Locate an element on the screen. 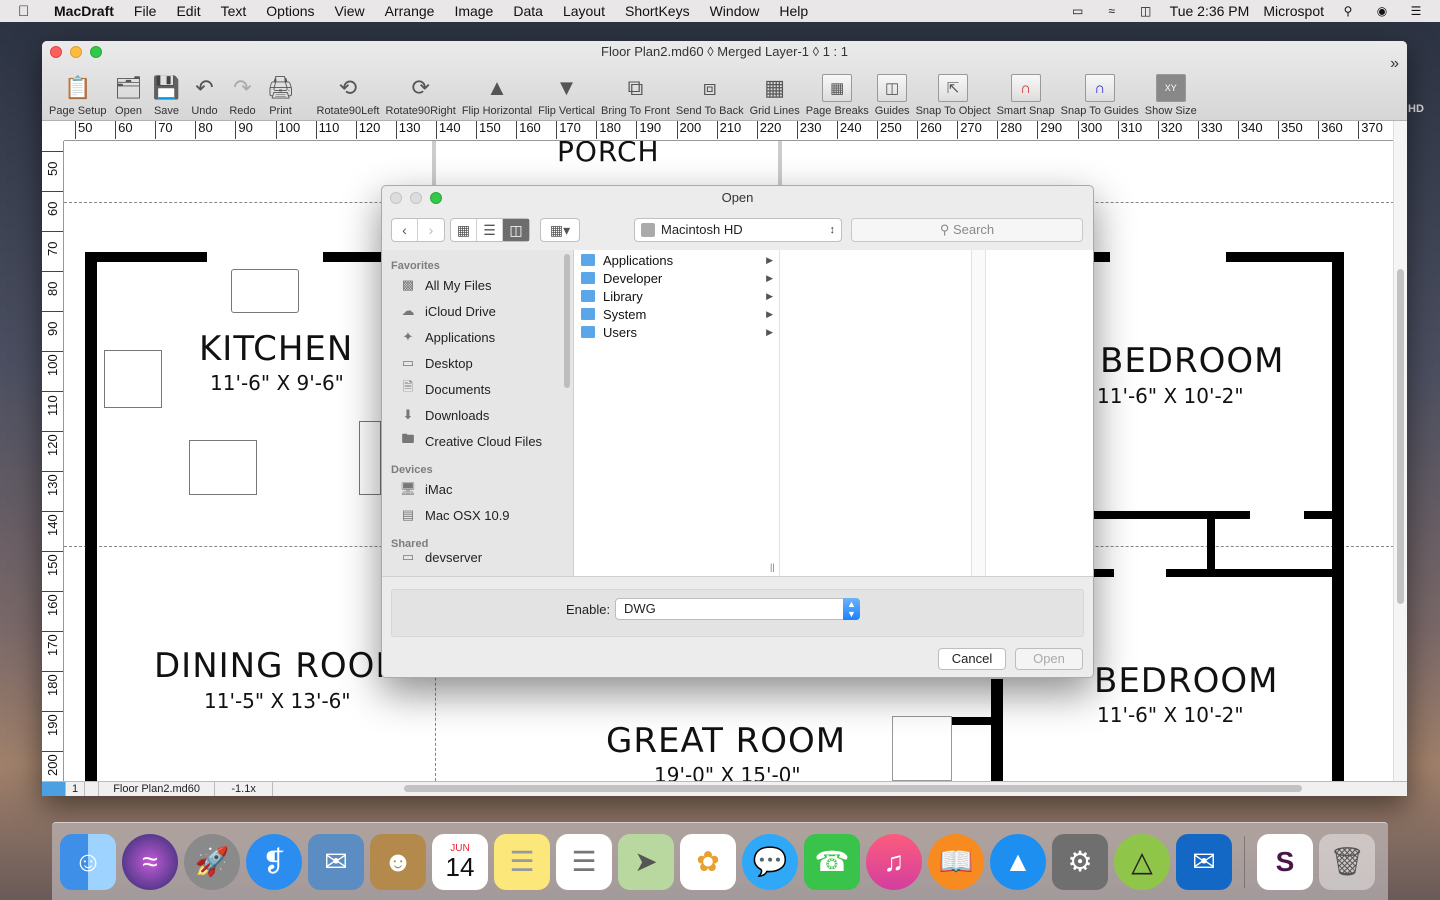 The height and width of the screenshot is (900, 1440). itunes-icon: ♫ is located at coordinates (894, 861).